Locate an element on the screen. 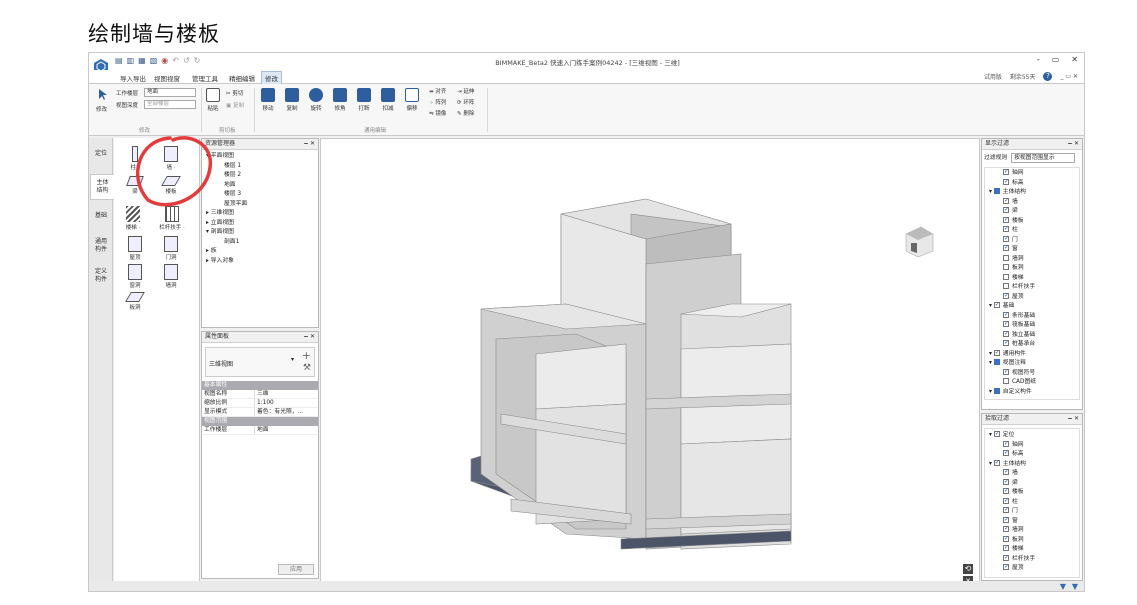 This screenshot has width=1137, height=605. tree-level-2: 楼层 2 is located at coordinates (260, 176).